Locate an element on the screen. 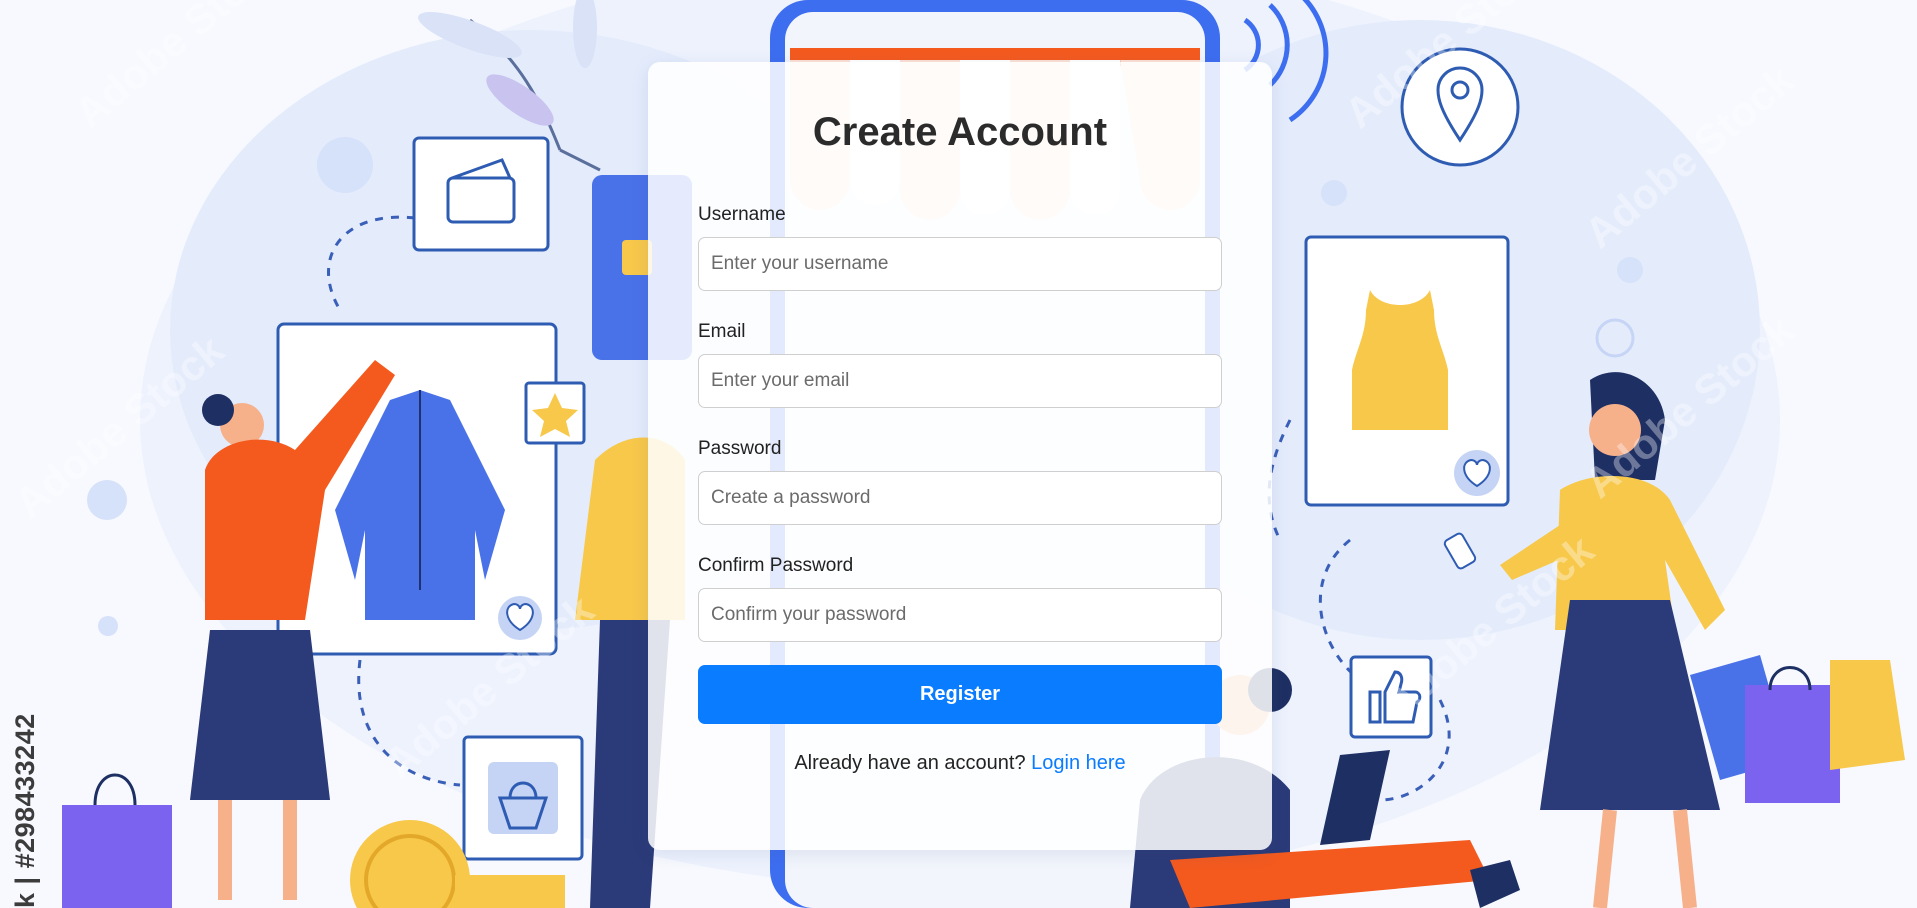 The image size is (1917, 908). username-label: Username is located at coordinates (742, 214).